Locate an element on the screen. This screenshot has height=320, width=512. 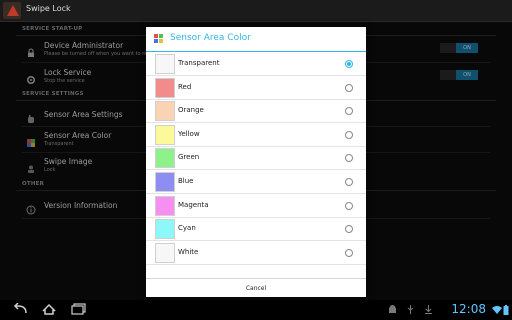
color-option-label: Yellow is located at coordinates (189, 133).